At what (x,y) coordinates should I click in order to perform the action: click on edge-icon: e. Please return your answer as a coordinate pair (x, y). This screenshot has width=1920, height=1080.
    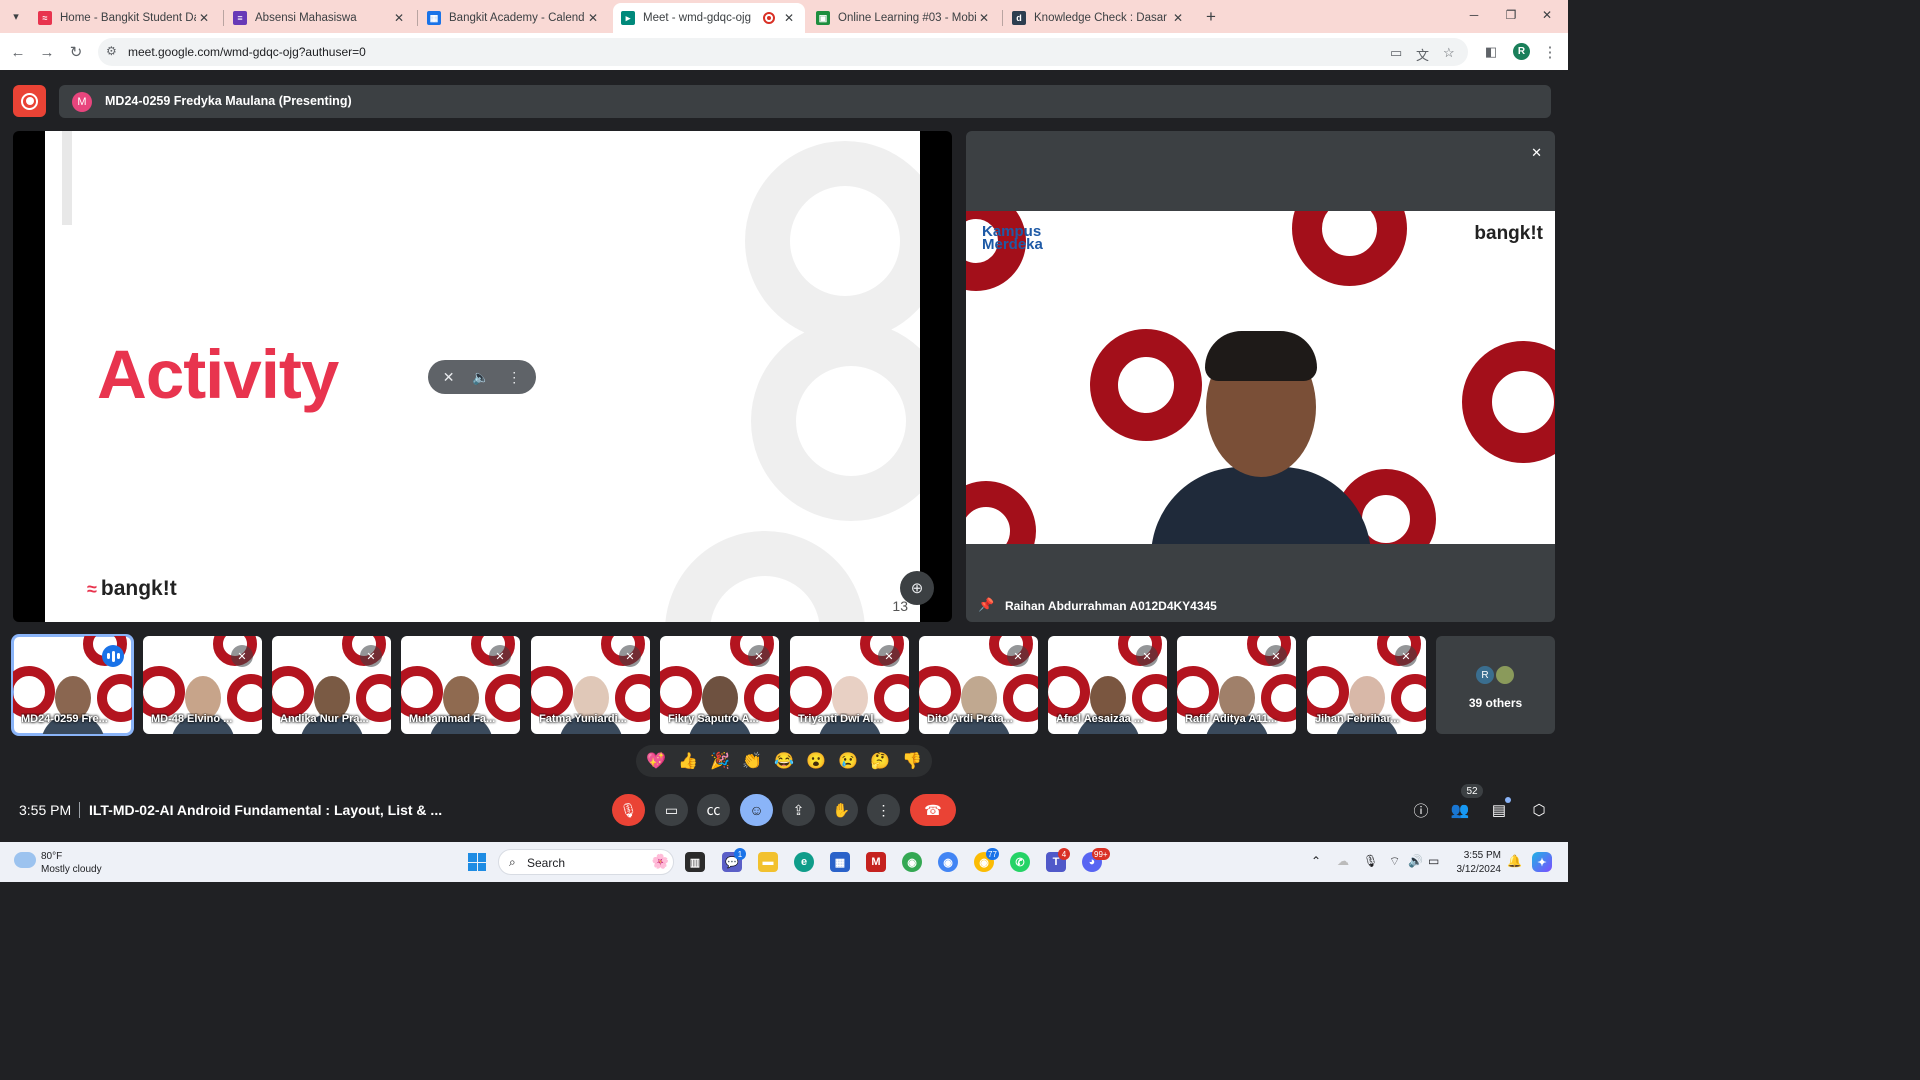
    Looking at the image, I should click on (804, 862).